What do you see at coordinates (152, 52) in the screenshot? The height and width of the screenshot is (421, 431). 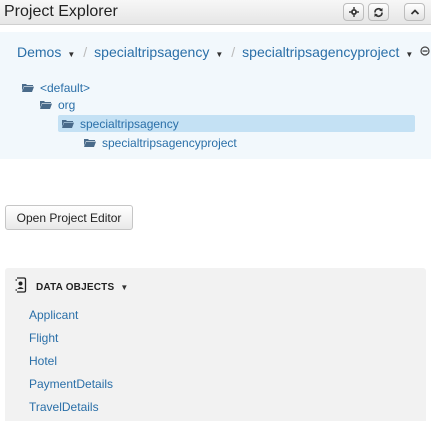 I see `breadcrumb-label: specialtripsagency` at bounding box center [152, 52].